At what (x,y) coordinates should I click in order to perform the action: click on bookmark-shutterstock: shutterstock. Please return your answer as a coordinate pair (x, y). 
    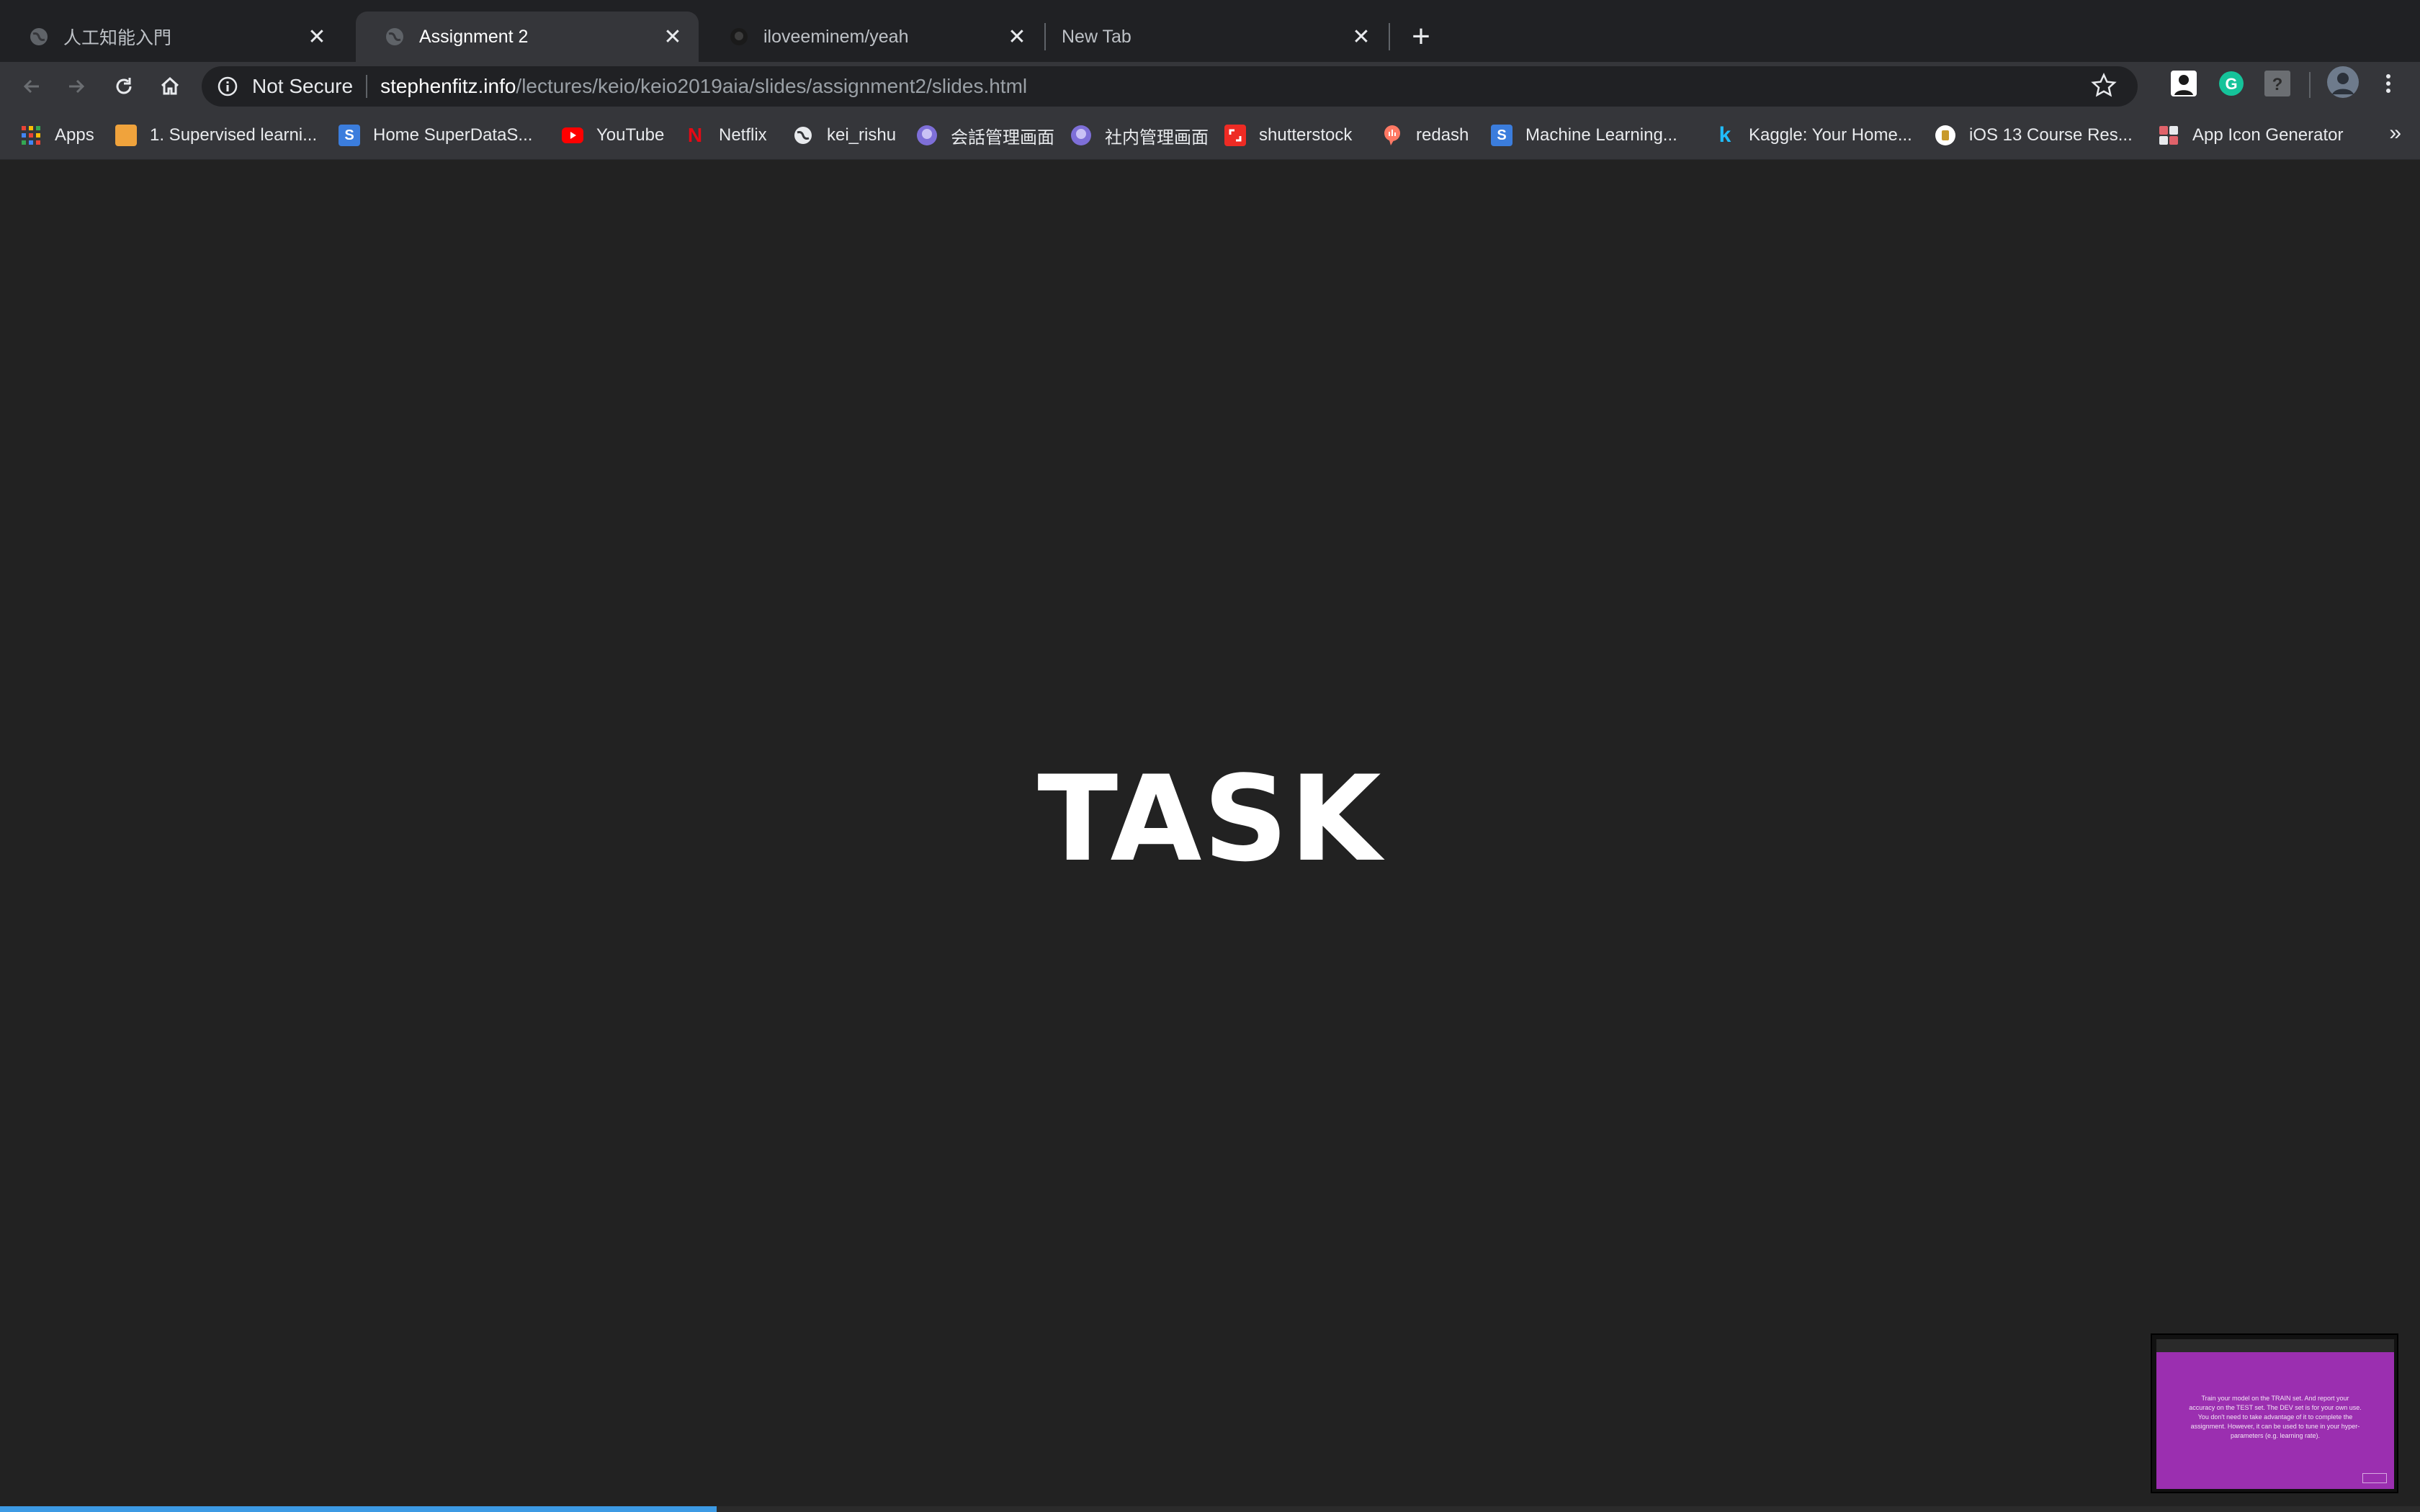
    Looking at the image, I should click on (1288, 135).